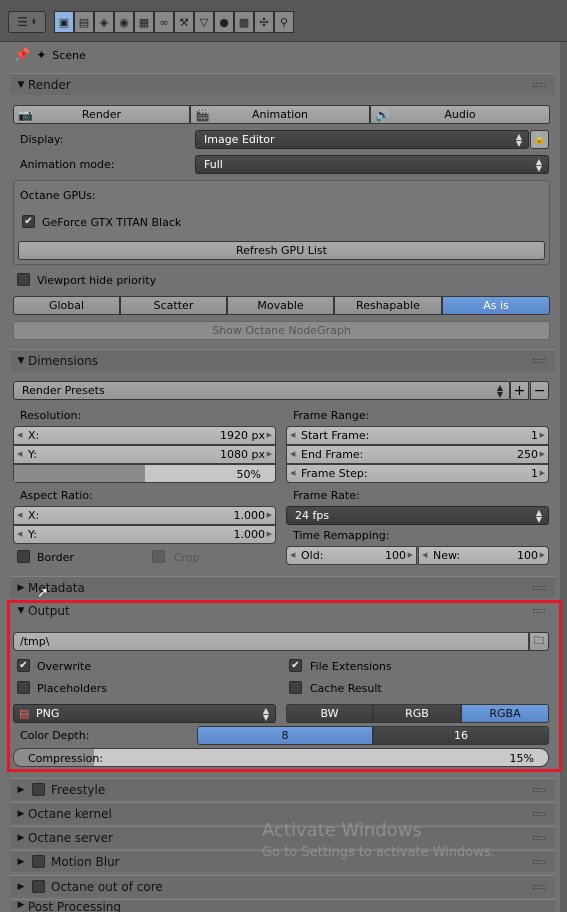 The height and width of the screenshot is (912, 567). I want to click on pin-icon: 📌, so click(22, 55).